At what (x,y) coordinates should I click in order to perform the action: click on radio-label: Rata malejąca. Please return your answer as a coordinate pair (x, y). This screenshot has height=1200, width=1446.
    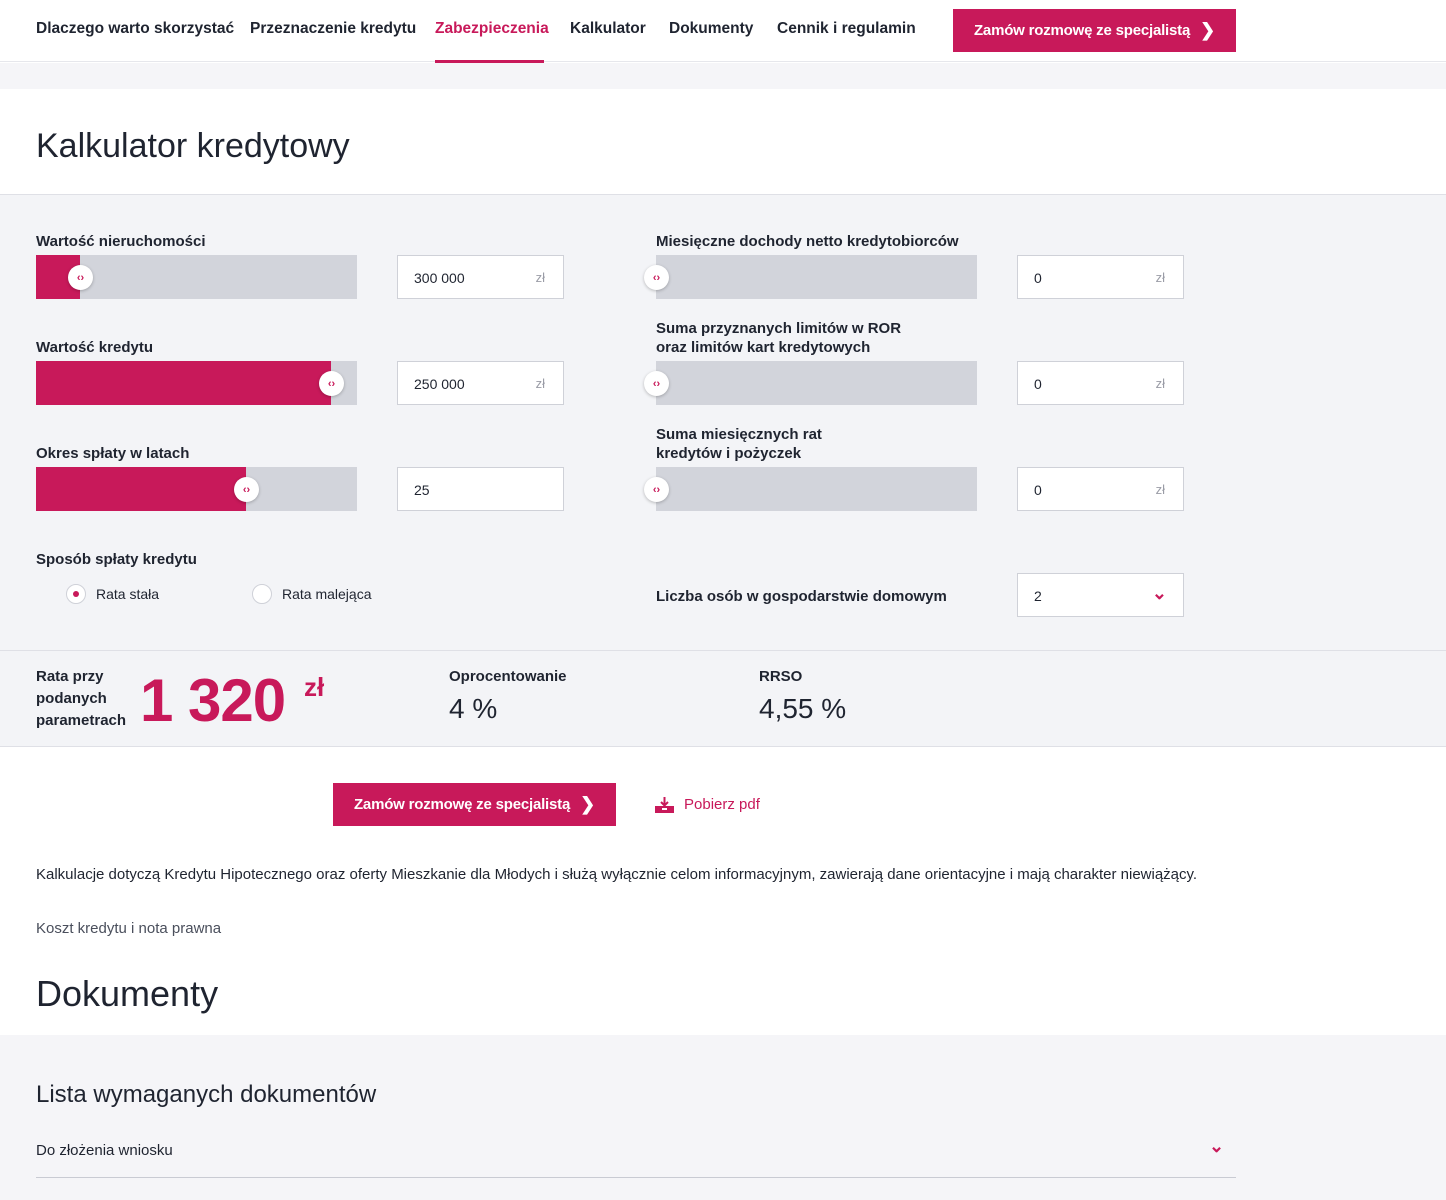
    Looking at the image, I should click on (327, 594).